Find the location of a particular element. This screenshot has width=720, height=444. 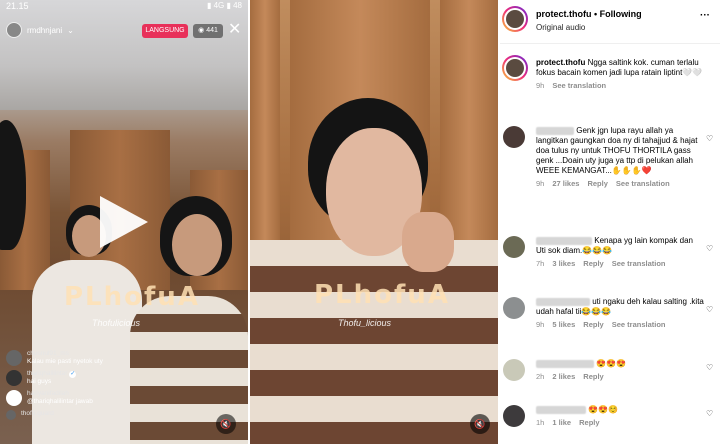

comment-user: thofu.guard is located at coordinates (37, 414).